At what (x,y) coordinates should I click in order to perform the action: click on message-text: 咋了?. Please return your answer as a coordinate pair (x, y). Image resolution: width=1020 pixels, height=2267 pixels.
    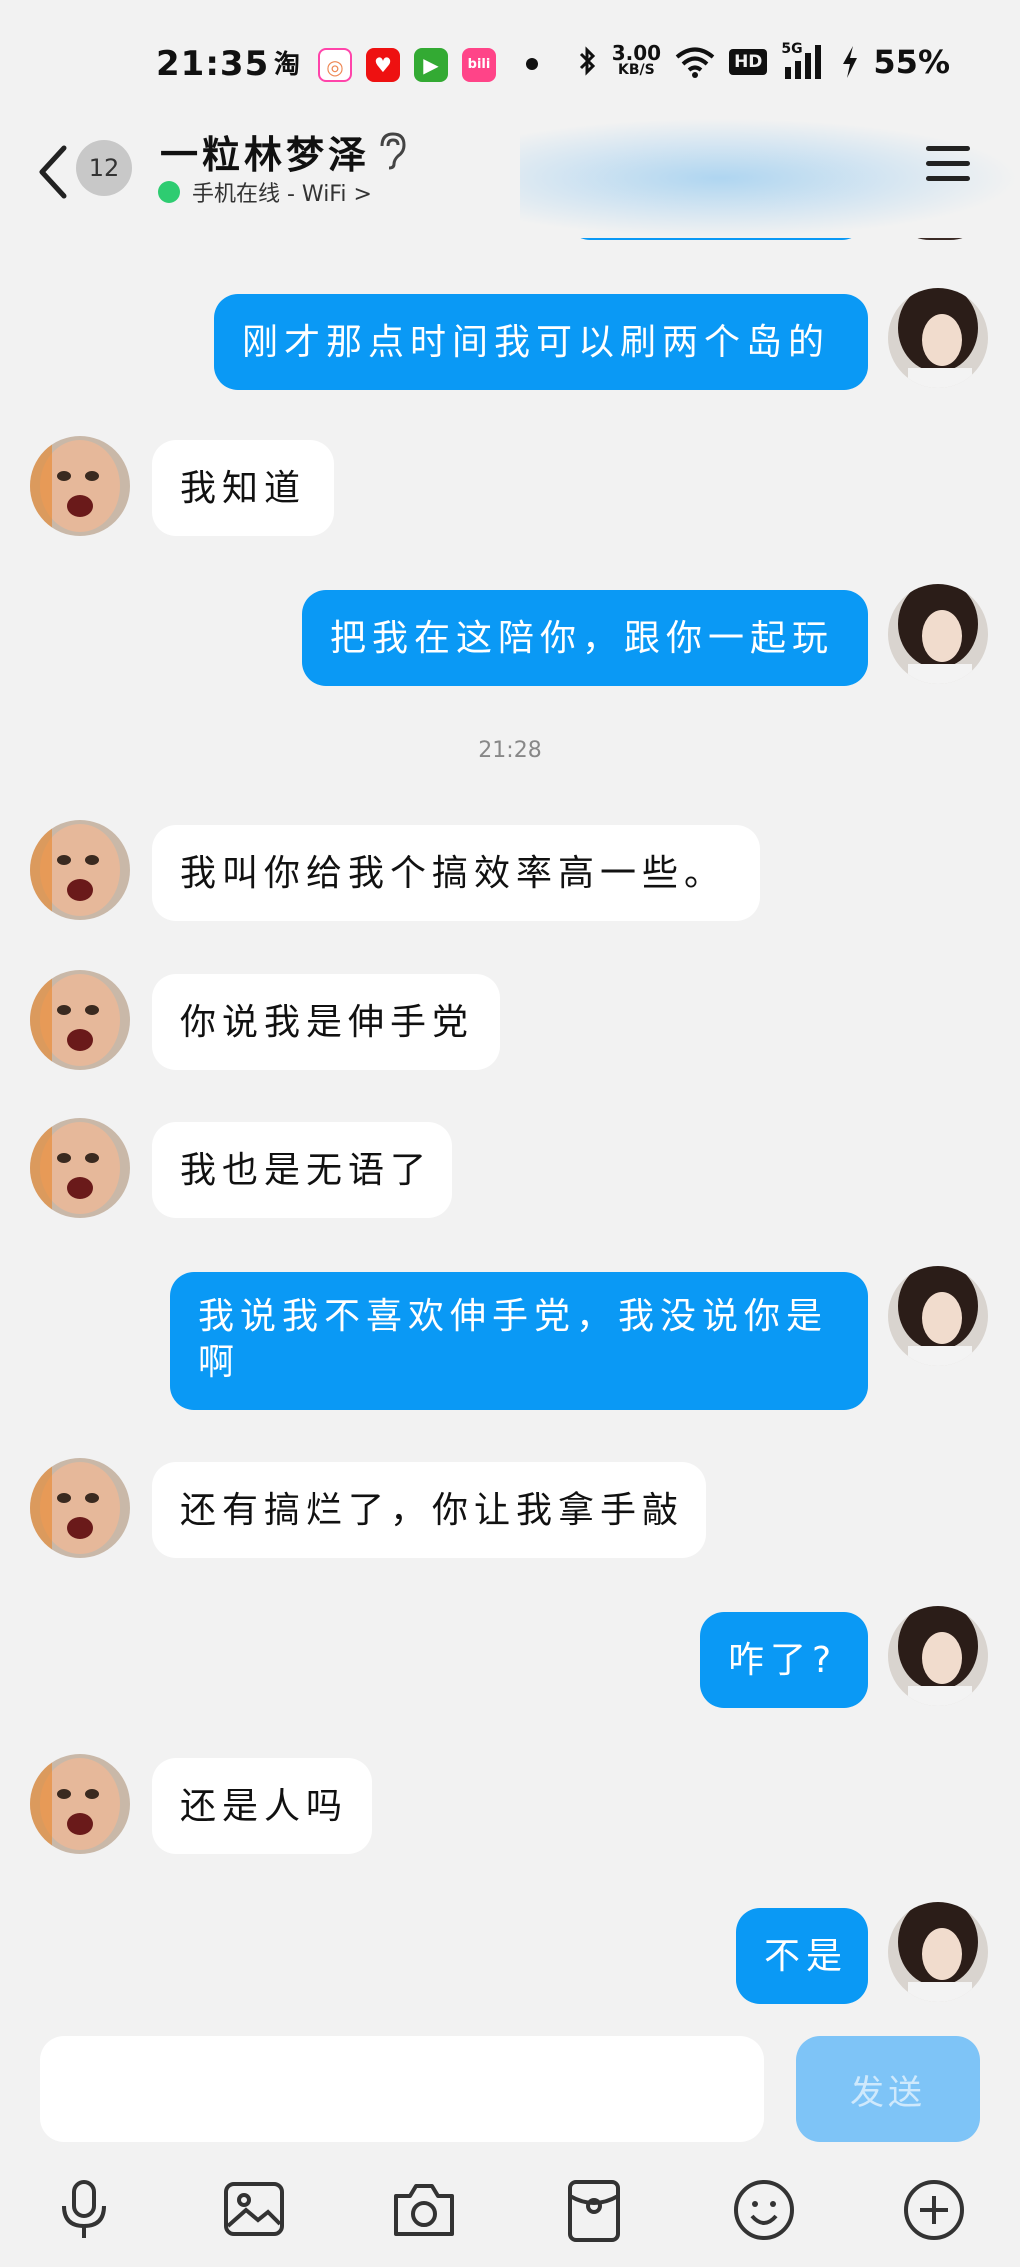
    Looking at the image, I should click on (783, 1660).